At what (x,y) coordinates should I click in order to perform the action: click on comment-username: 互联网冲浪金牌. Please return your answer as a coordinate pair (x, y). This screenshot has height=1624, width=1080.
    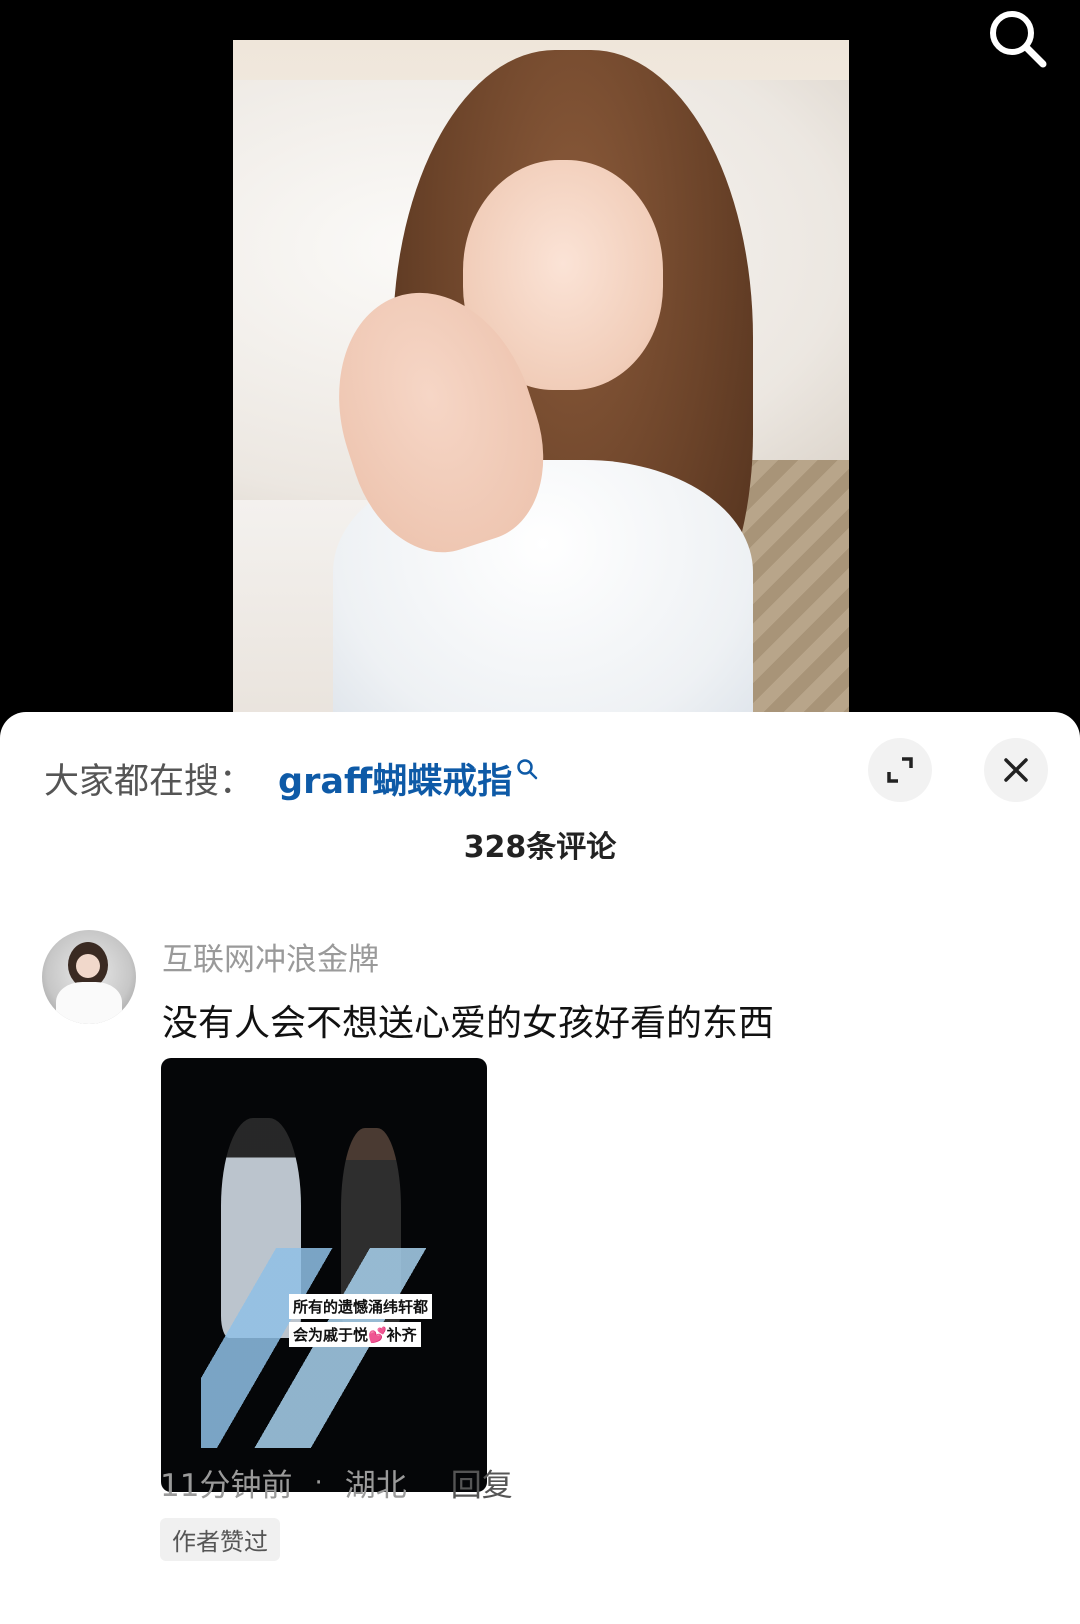
    Looking at the image, I should click on (270, 956).